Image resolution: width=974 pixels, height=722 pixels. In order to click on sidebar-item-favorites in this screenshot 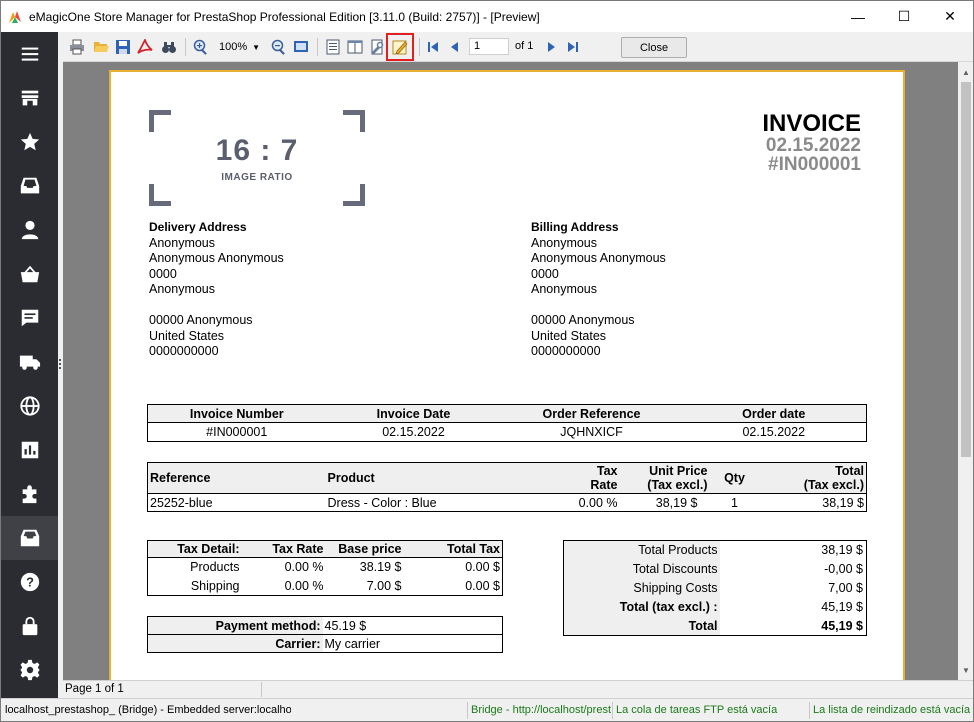, I will do `click(29, 142)`.